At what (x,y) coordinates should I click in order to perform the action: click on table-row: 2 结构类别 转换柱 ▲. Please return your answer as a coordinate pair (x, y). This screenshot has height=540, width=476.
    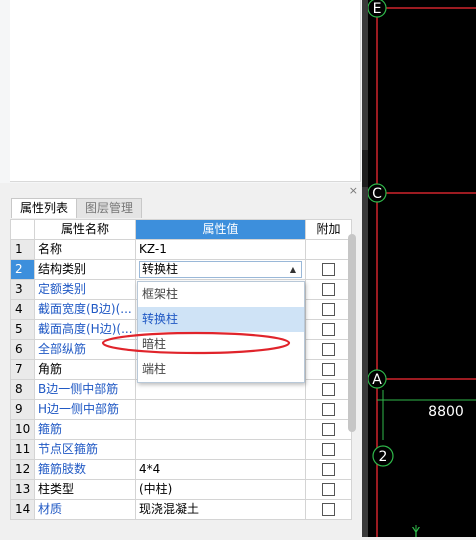
    Looking at the image, I should click on (181, 269).